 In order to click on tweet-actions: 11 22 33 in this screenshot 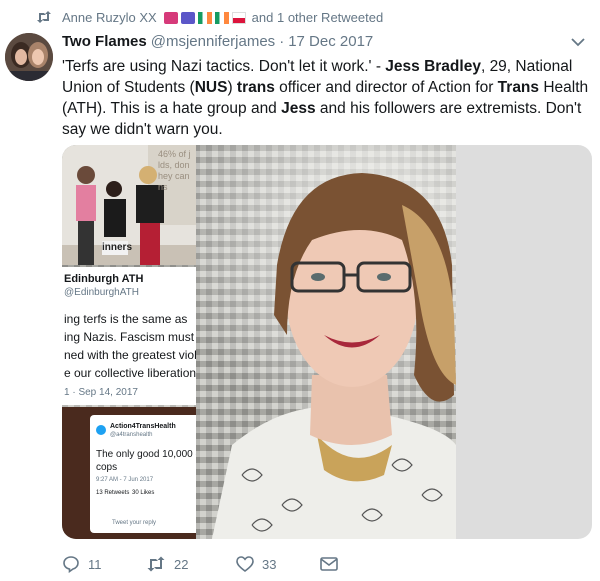, I will do `click(200, 564)`.